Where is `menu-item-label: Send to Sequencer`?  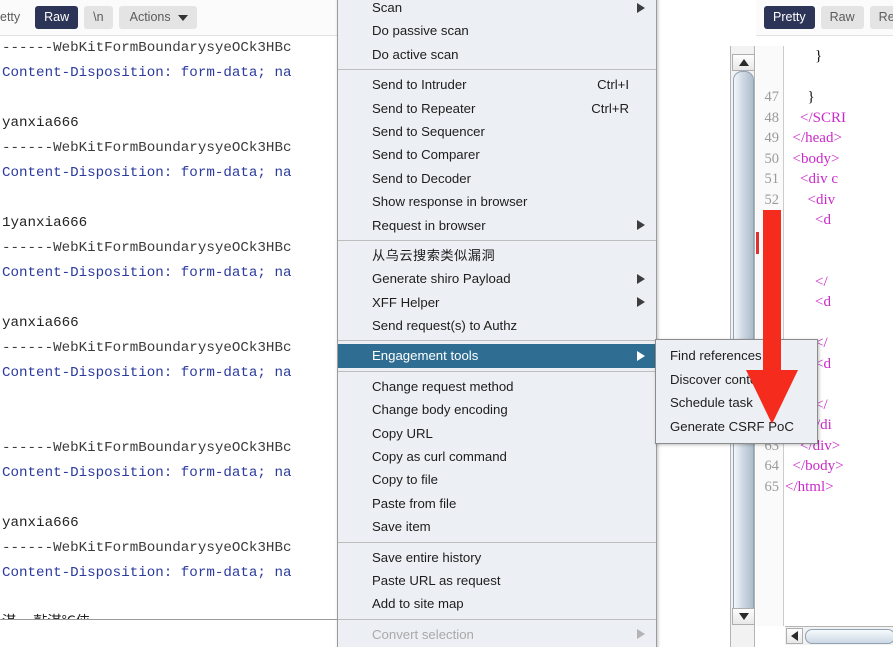
menu-item-label: Send to Sequencer is located at coordinates (428, 131).